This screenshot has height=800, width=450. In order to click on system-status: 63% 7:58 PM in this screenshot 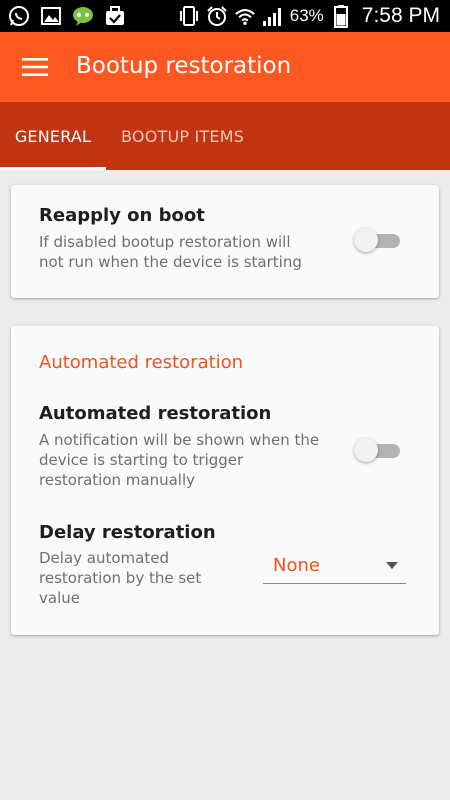, I will do `click(309, 16)`.